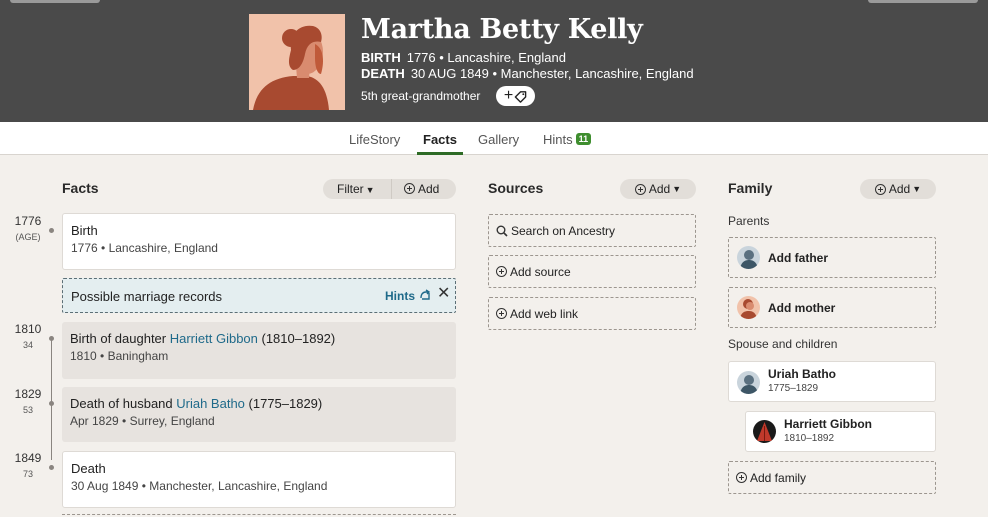 The width and height of the screenshot is (988, 517). I want to click on add-mother-button: Add mother, so click(832, 307).